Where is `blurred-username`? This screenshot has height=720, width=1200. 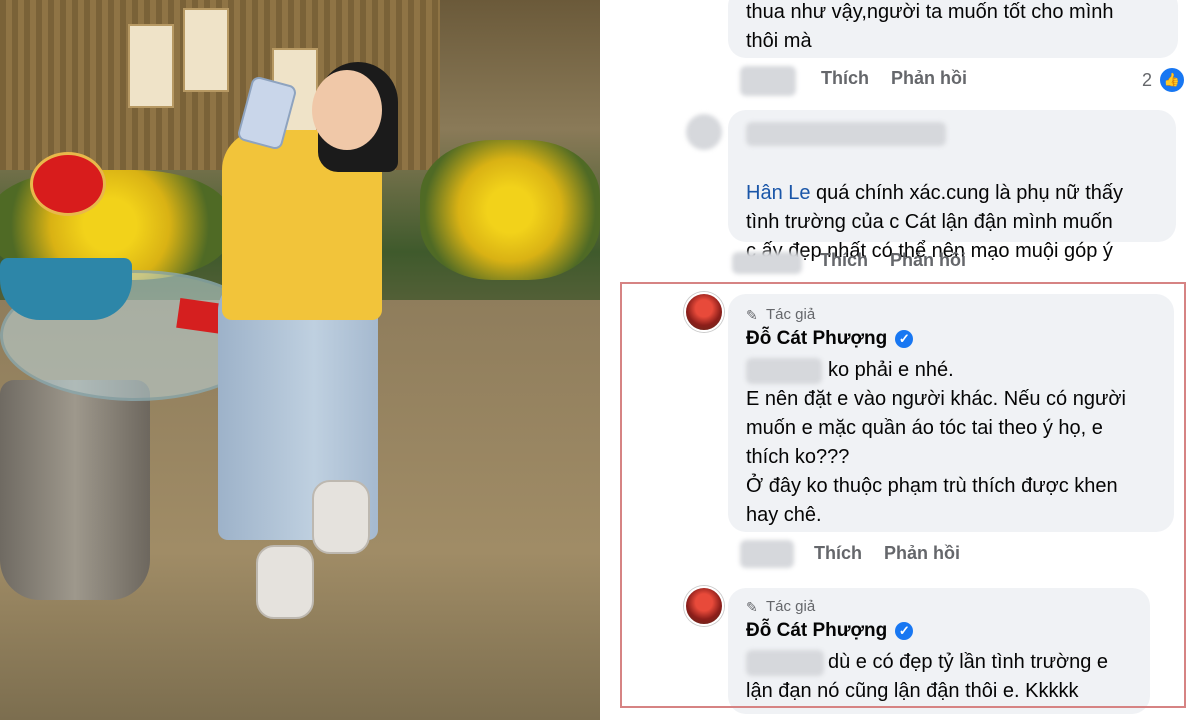 blurred-username is located at coordinates (846, 134).